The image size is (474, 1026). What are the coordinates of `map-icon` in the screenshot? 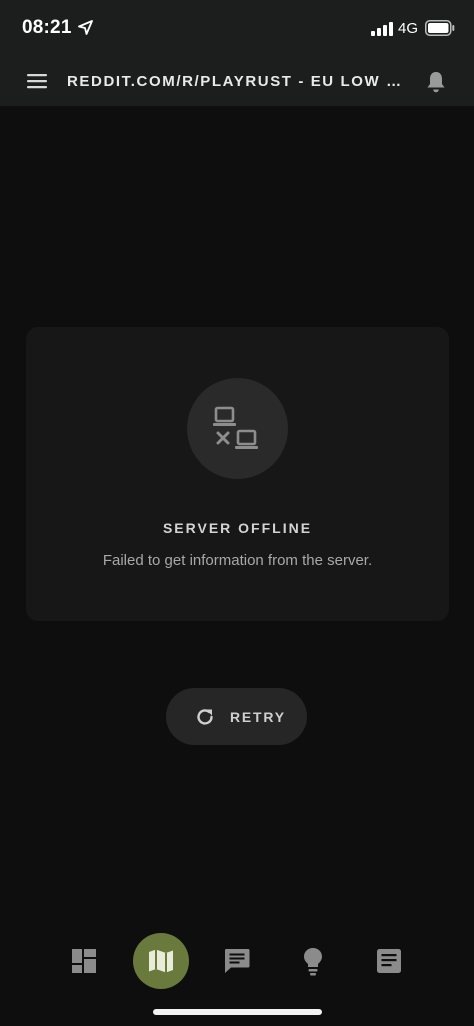 It's located at (161, 961).